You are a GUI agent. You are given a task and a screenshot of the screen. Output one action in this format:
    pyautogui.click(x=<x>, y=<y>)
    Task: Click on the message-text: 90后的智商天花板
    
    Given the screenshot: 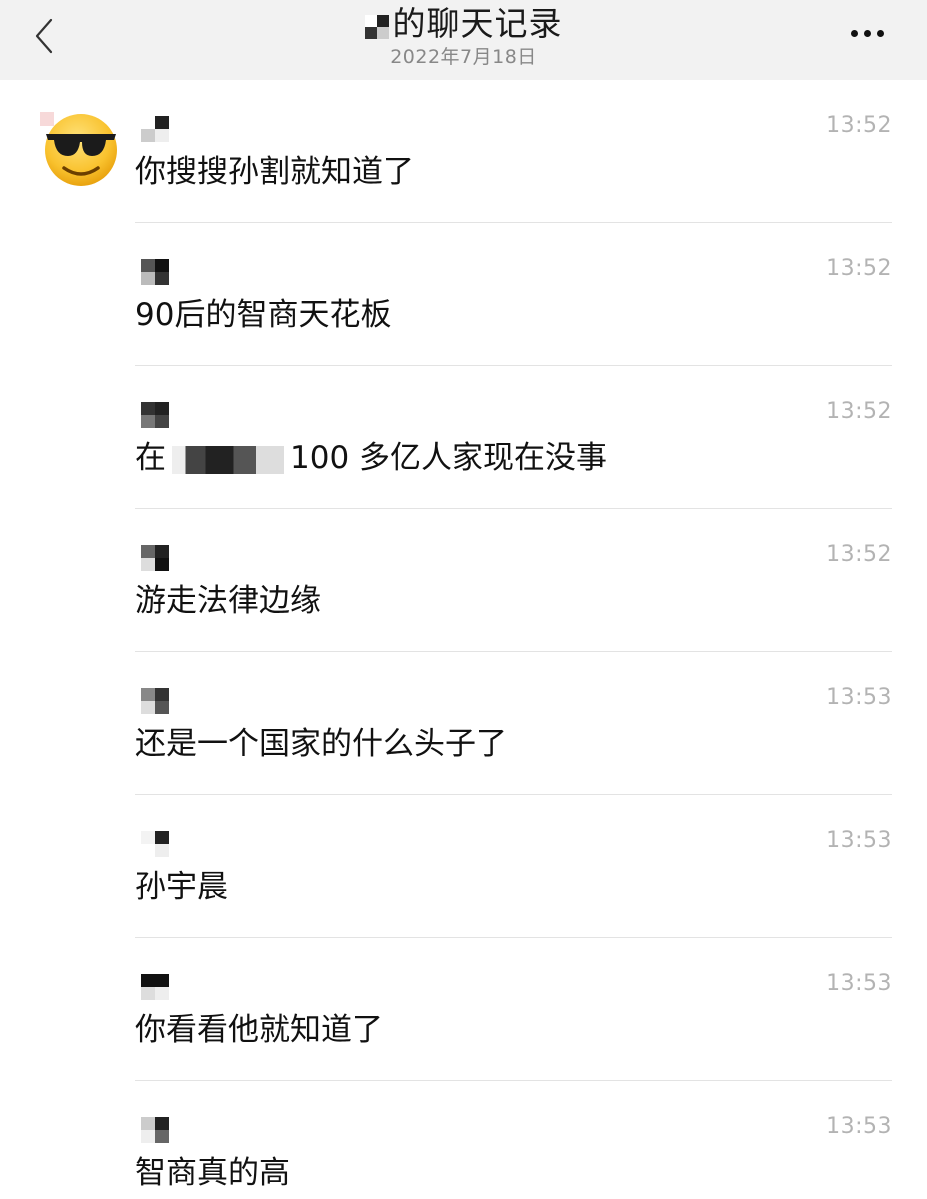 What is the action you would take?
    pyautogui.click(x=263, y=315)
    